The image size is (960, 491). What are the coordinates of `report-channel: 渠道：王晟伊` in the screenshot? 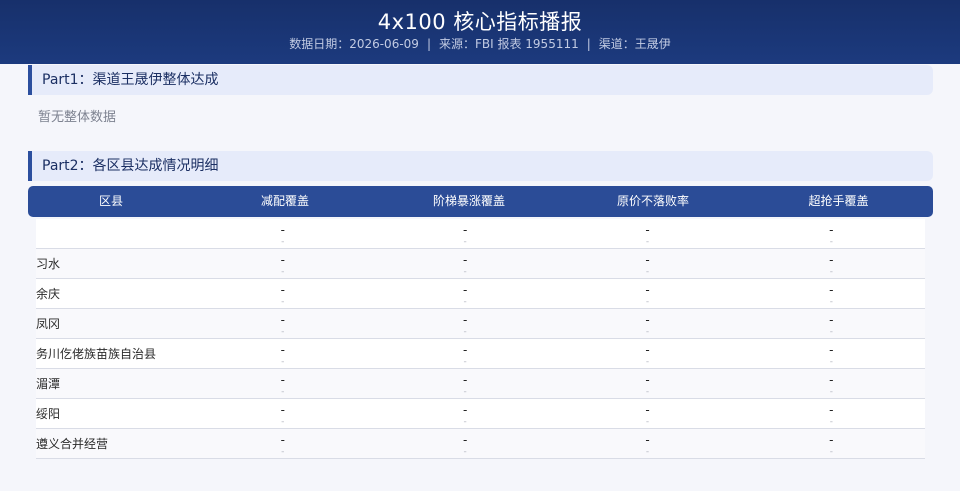 It's located at (634, 44).